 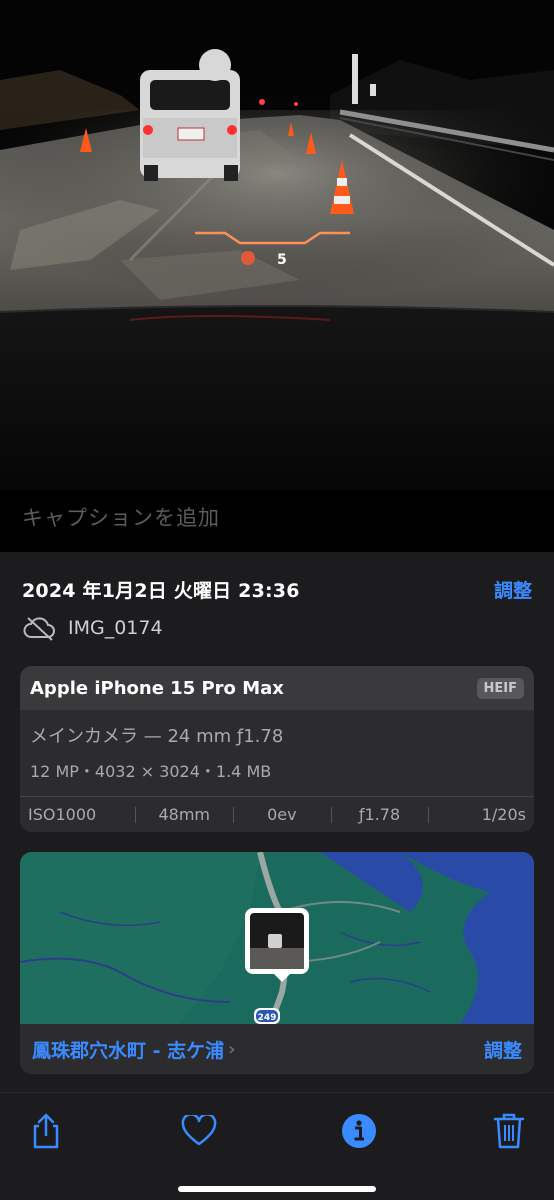 I want to click on hud-speed: 5, so click(x=282, y=260).